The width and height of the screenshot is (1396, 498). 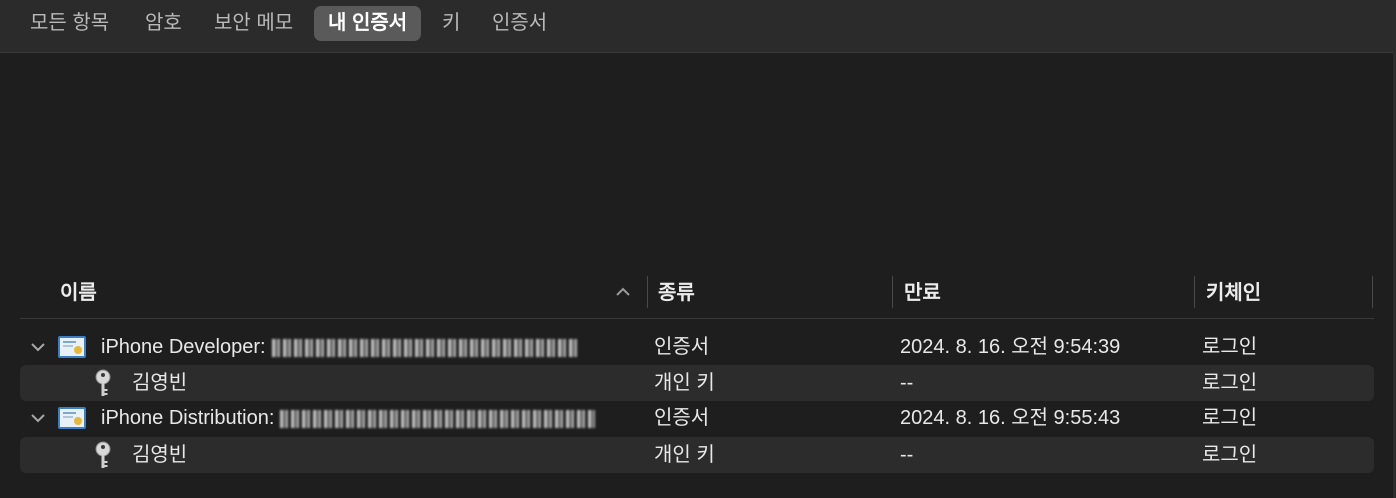 I want to click on tab-certificates: 인증서, so click(x=519, y=23).